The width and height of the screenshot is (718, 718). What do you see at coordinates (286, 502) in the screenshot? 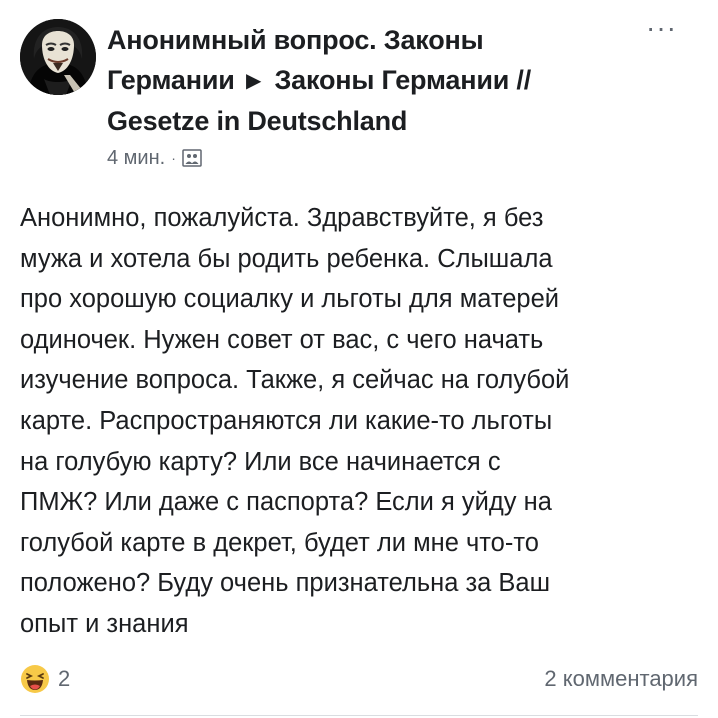
I see `post-body-line: ПМЖ? Или даже с паспорта? Если я уйду на` at bounding box center [286, 502].